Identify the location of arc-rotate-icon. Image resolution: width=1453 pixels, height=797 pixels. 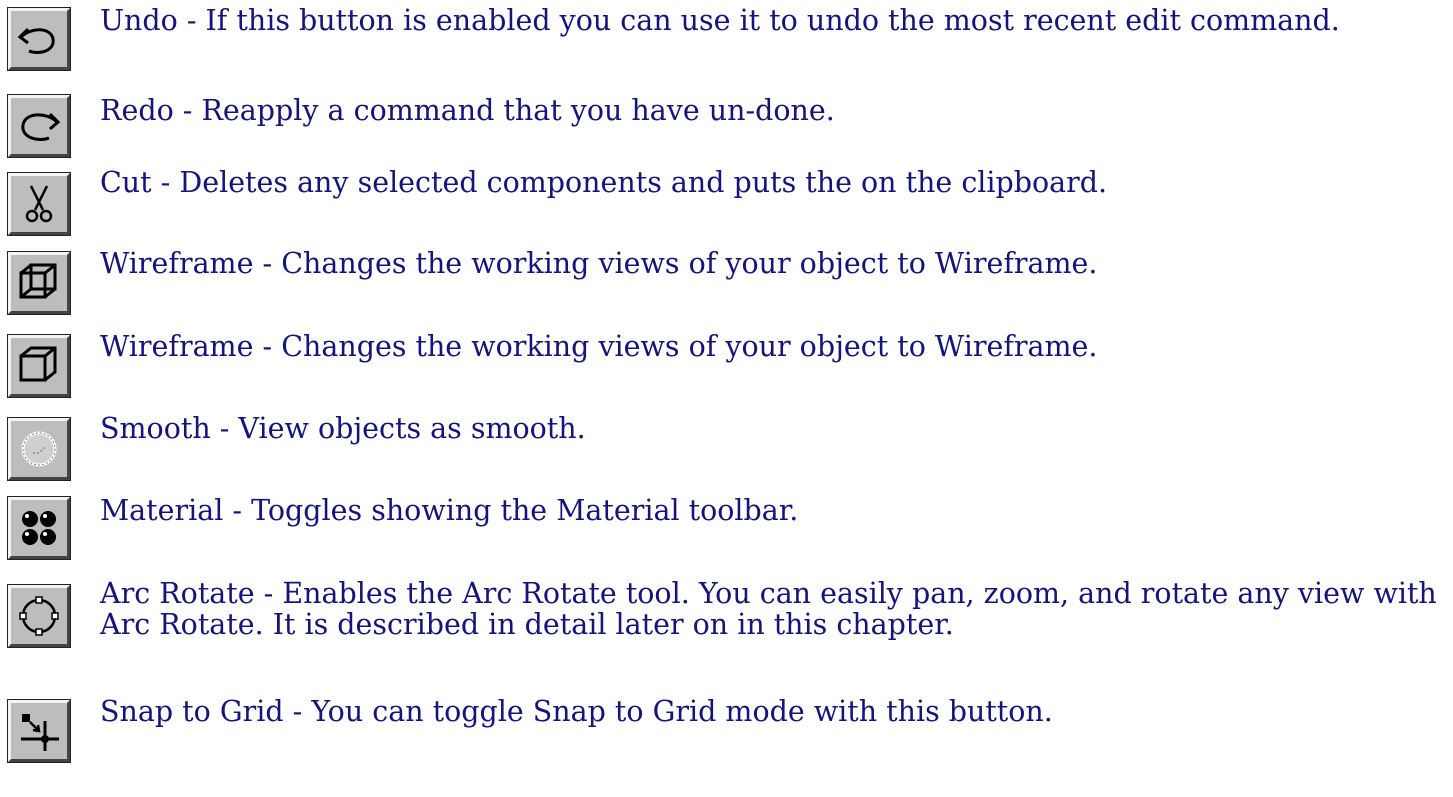
(39, 616).